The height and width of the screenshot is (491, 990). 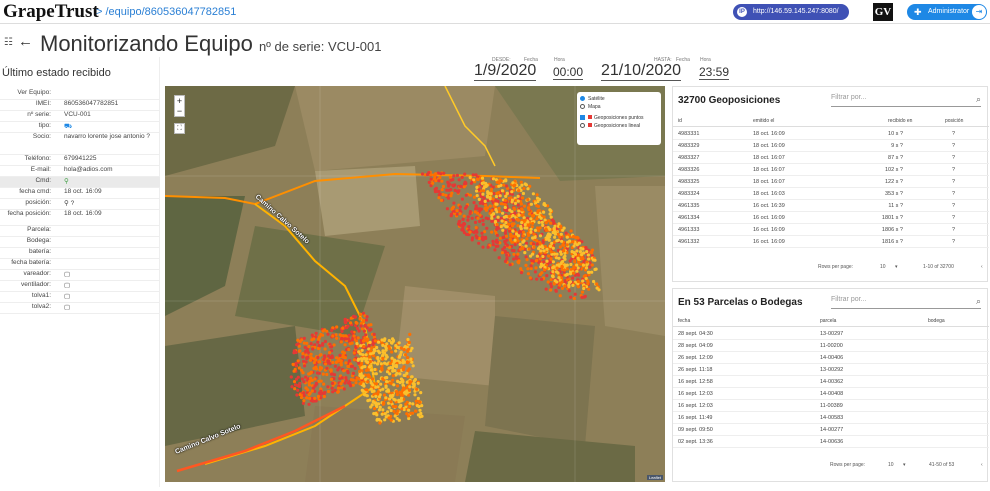 I want to click on table-row: 4983327 18 oct. 16:07 87 s ??, so click(x=831, y=158).